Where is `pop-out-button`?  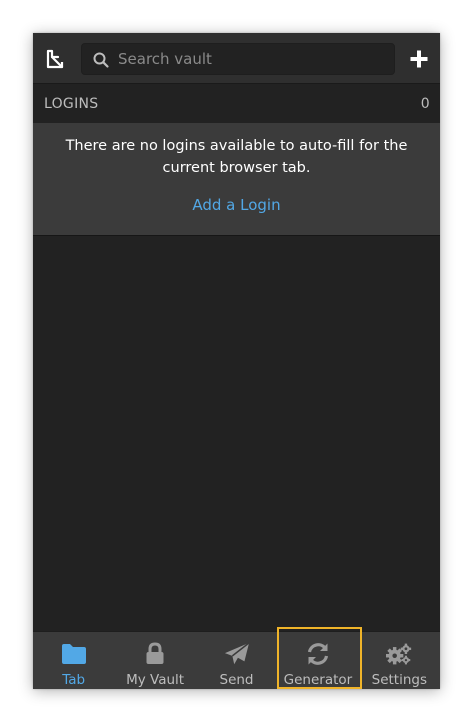
pop-out-button is located at coordinates (55, 59).